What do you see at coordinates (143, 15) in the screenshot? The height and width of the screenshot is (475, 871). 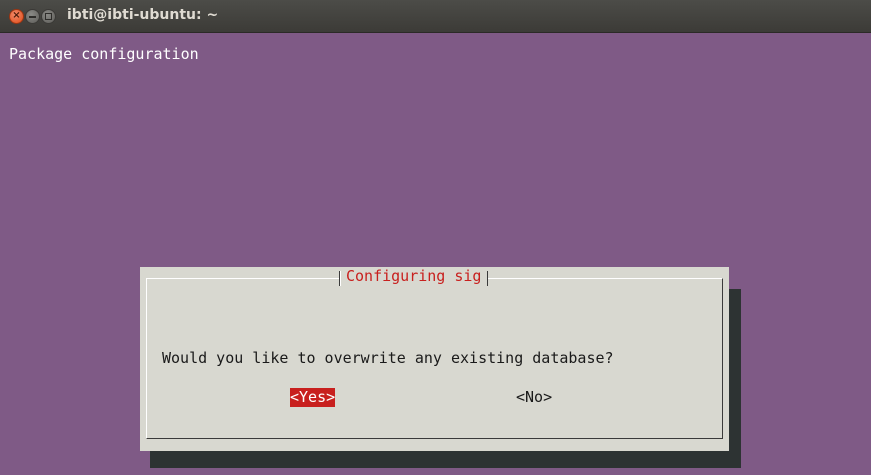 I see `window-title: ibti@ibti-ubuntu: ~` at bounding box center [143, 15].